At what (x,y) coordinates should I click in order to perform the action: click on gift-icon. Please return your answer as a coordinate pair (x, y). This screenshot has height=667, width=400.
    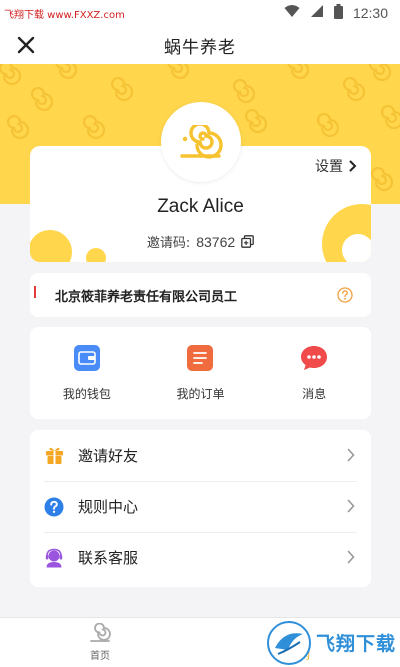
    Looking at the image, I should click on (54, 456).